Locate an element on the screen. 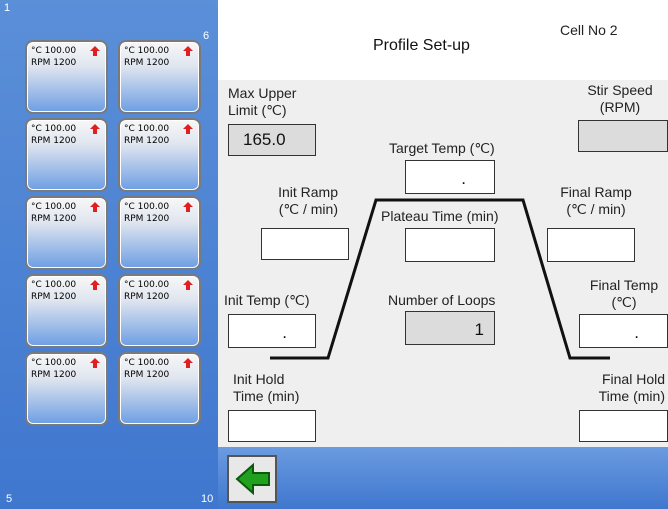  number-of-loops-field: 1 is located at coordinates (450, 328).